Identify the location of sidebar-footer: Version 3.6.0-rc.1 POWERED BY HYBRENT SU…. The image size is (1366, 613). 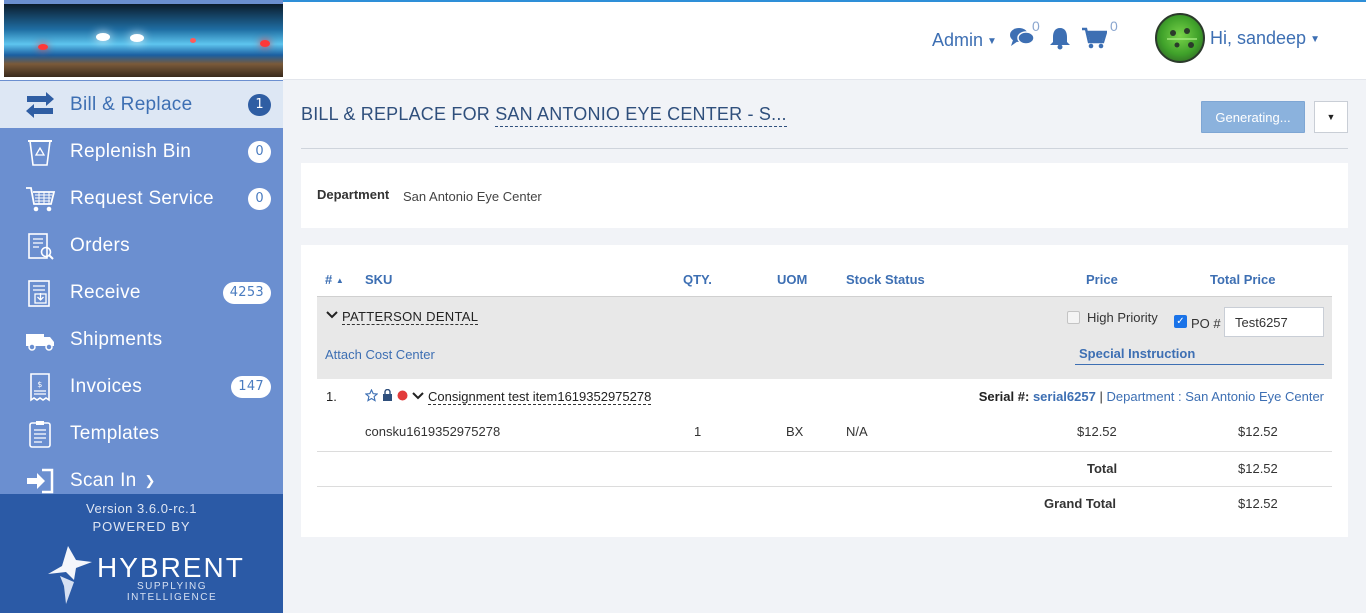
(141, 553).